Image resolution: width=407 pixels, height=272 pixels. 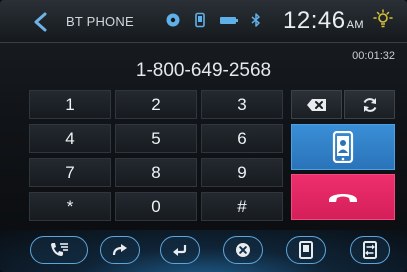 I want to click on key-star: *, so click(x=70, y=206).